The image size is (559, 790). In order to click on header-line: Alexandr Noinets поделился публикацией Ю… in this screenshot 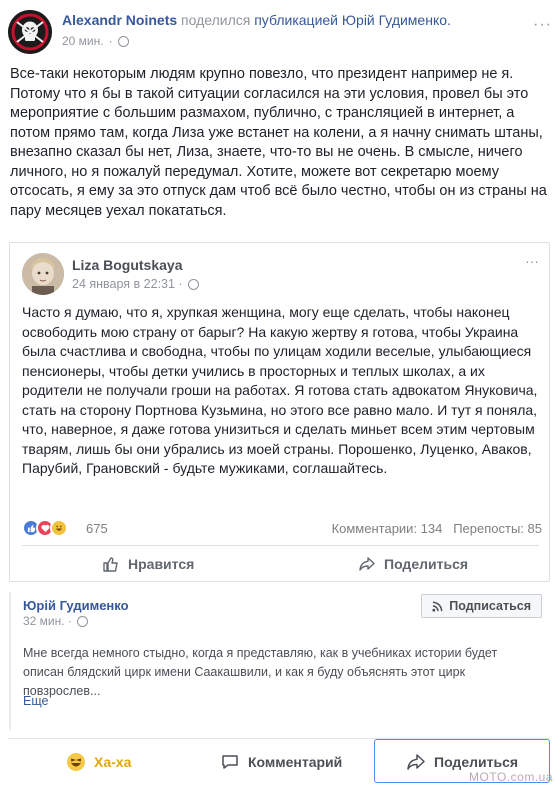, I will do `click(256, 20)`.